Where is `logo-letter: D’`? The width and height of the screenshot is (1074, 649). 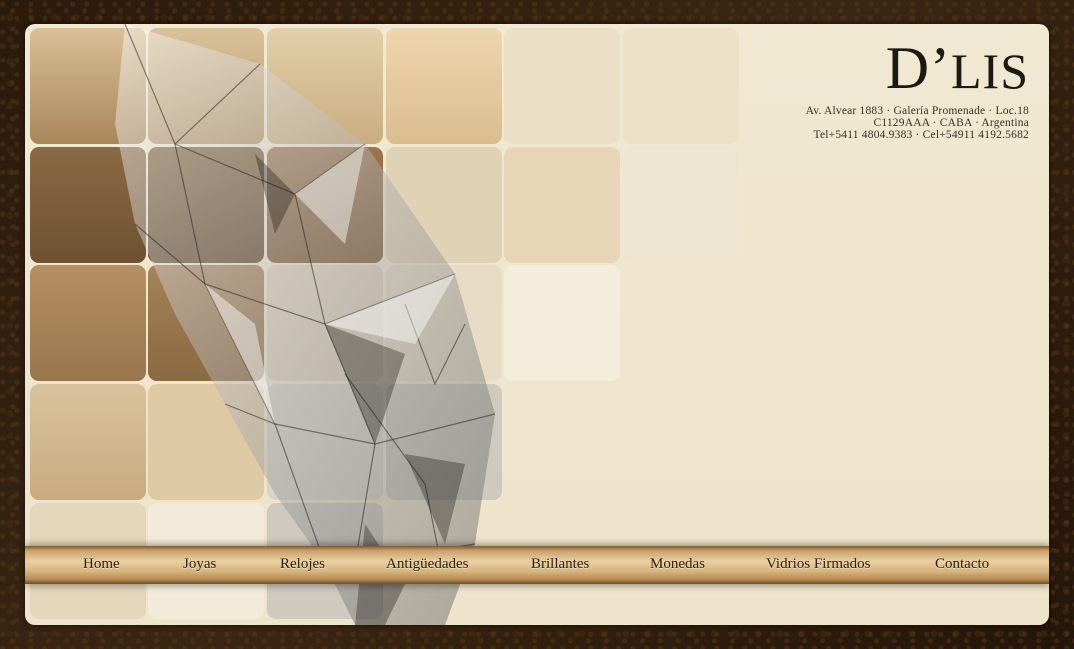 logo-letter: D’ is located at coordinates (918, 68).